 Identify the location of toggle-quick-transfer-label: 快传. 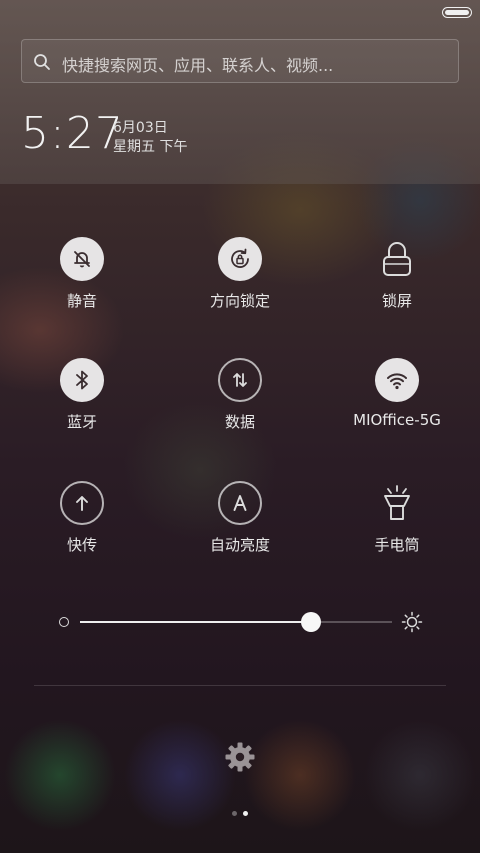
(81, 545).